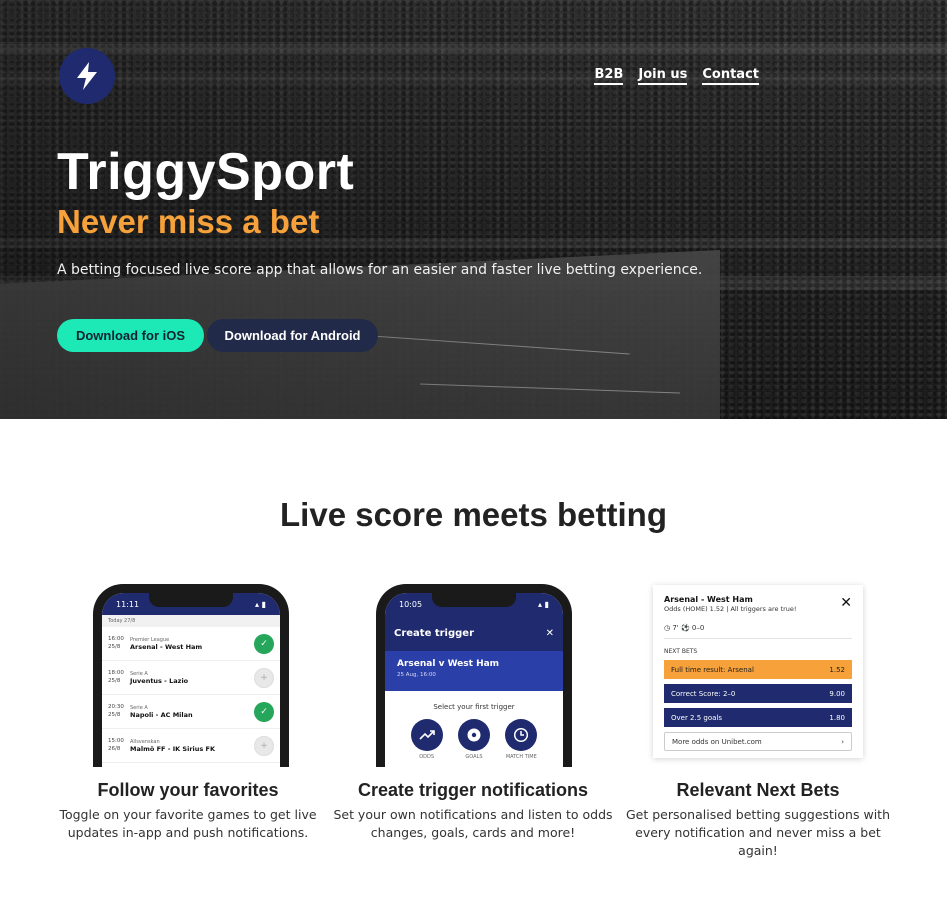  I want to click on brand-title: TriggySport, so click(206, 172).